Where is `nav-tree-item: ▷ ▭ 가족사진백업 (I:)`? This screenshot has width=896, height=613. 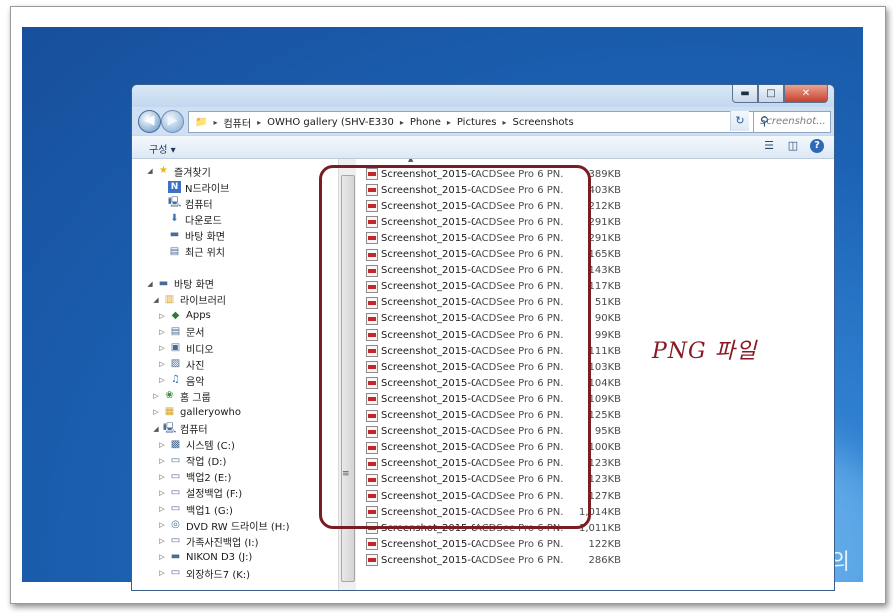
nav-tree-item: ▷ ▭ 가족사진백업 (I:) is located at coordinates (208, 541).